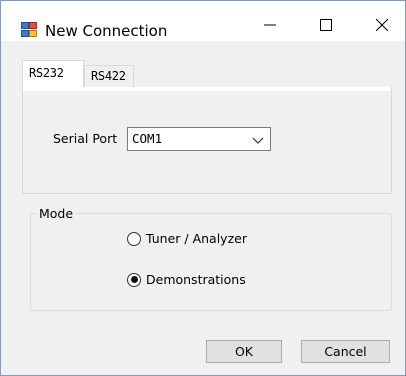 This screenshot has height=376, width=406. I want to click on ok-button: OK, so click(244, 351).